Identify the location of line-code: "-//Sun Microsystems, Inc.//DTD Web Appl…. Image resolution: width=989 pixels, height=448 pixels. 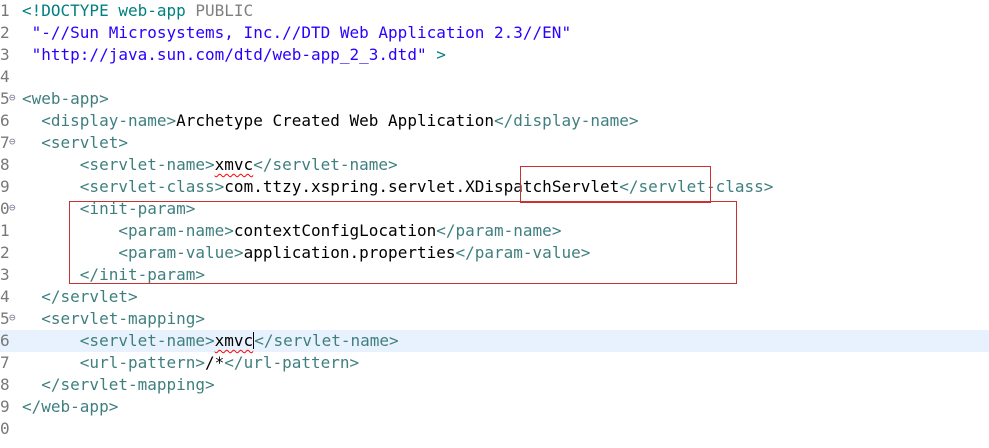
(296, 33).